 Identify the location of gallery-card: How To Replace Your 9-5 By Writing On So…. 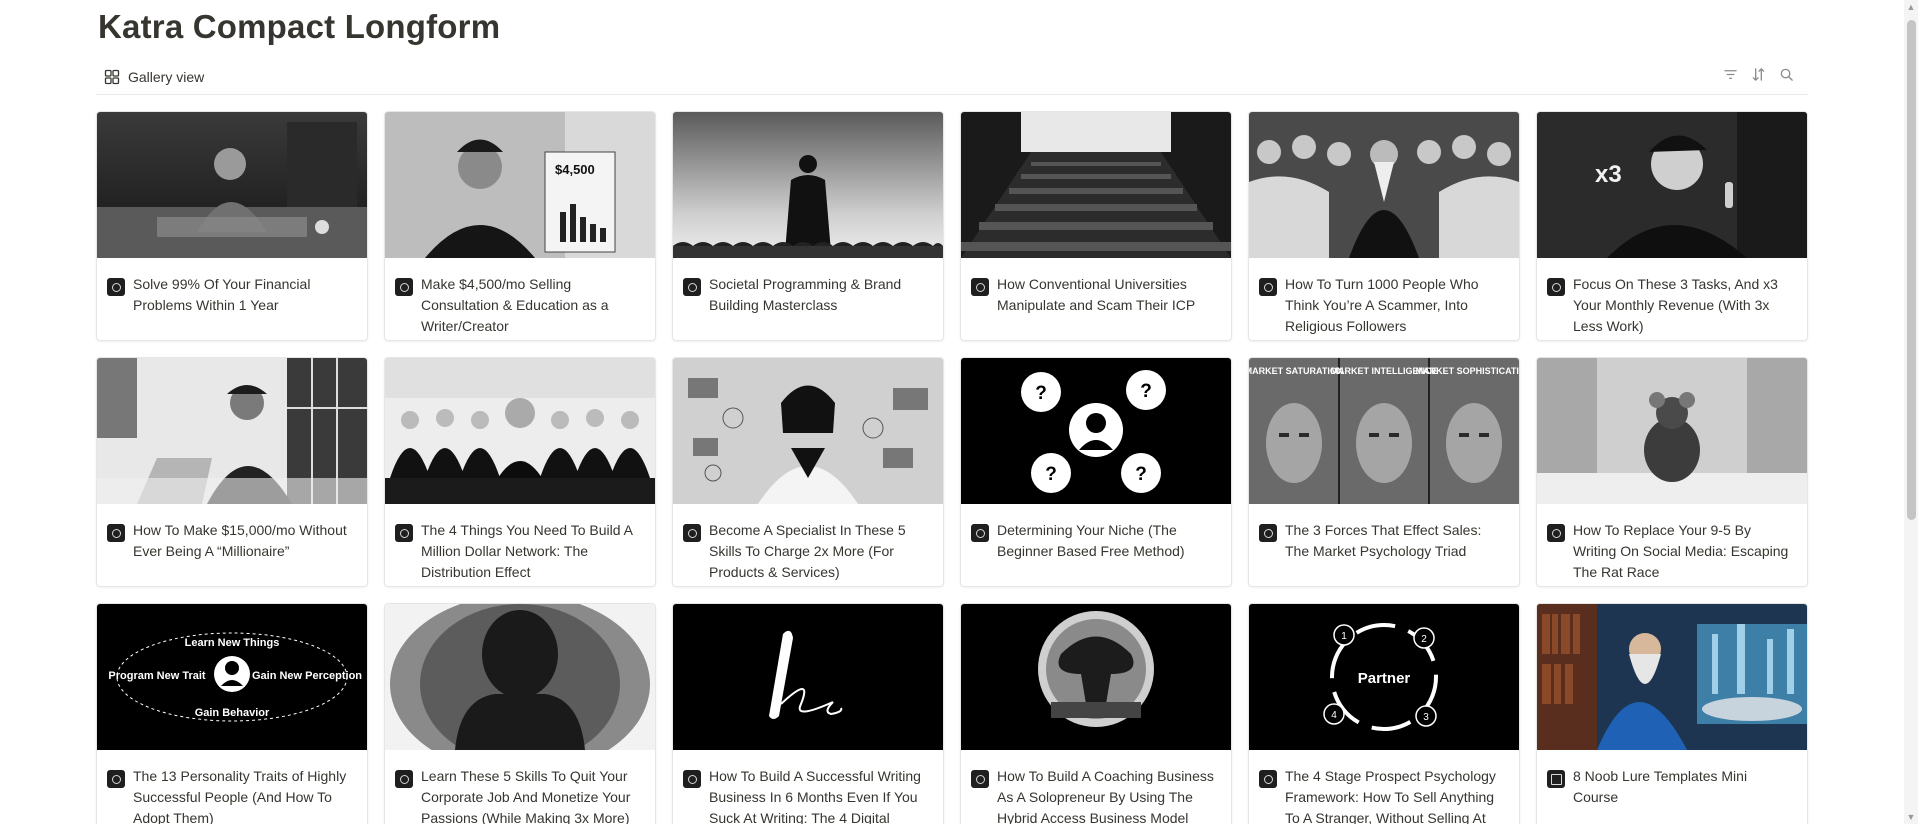
(1672, 472).